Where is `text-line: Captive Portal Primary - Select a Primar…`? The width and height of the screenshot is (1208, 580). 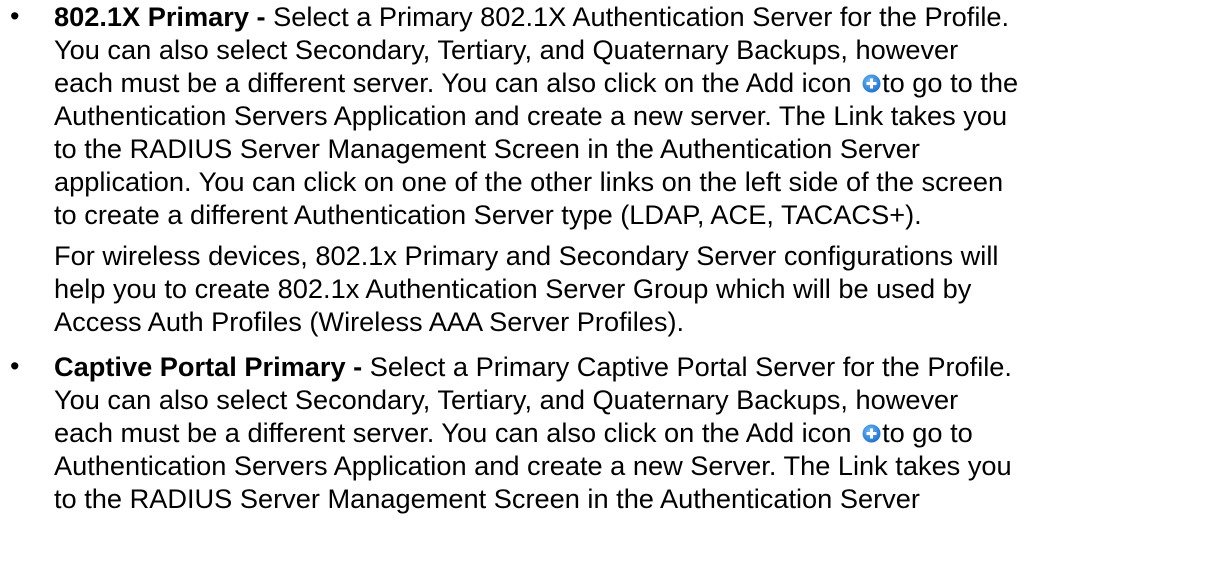
text-line: Captive Portal Primary - Select a Primar… is located at coordinates (533, 366).